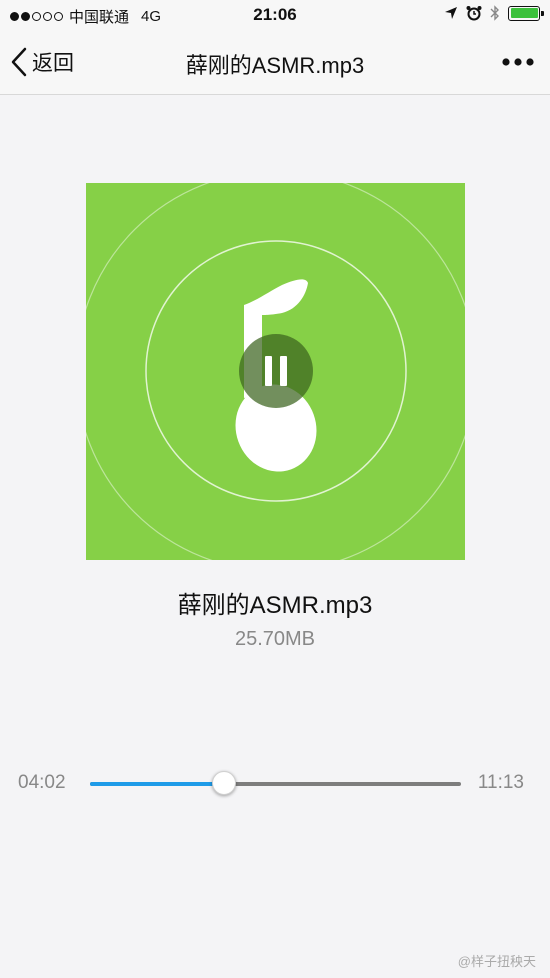 This screenshot has width=550, height=978. I want to click on elapsed-time: 04:02, so click(42, 782).